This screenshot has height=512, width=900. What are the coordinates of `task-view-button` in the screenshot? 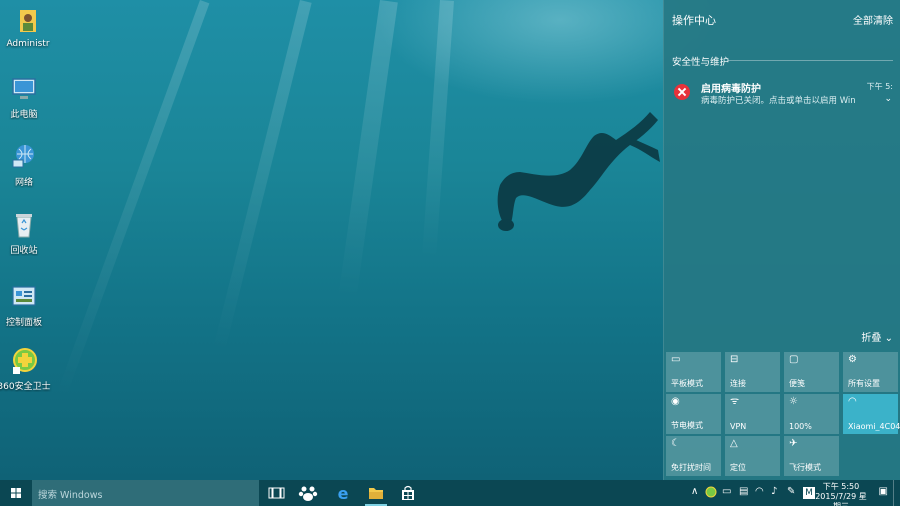 It's located at (276, 493).